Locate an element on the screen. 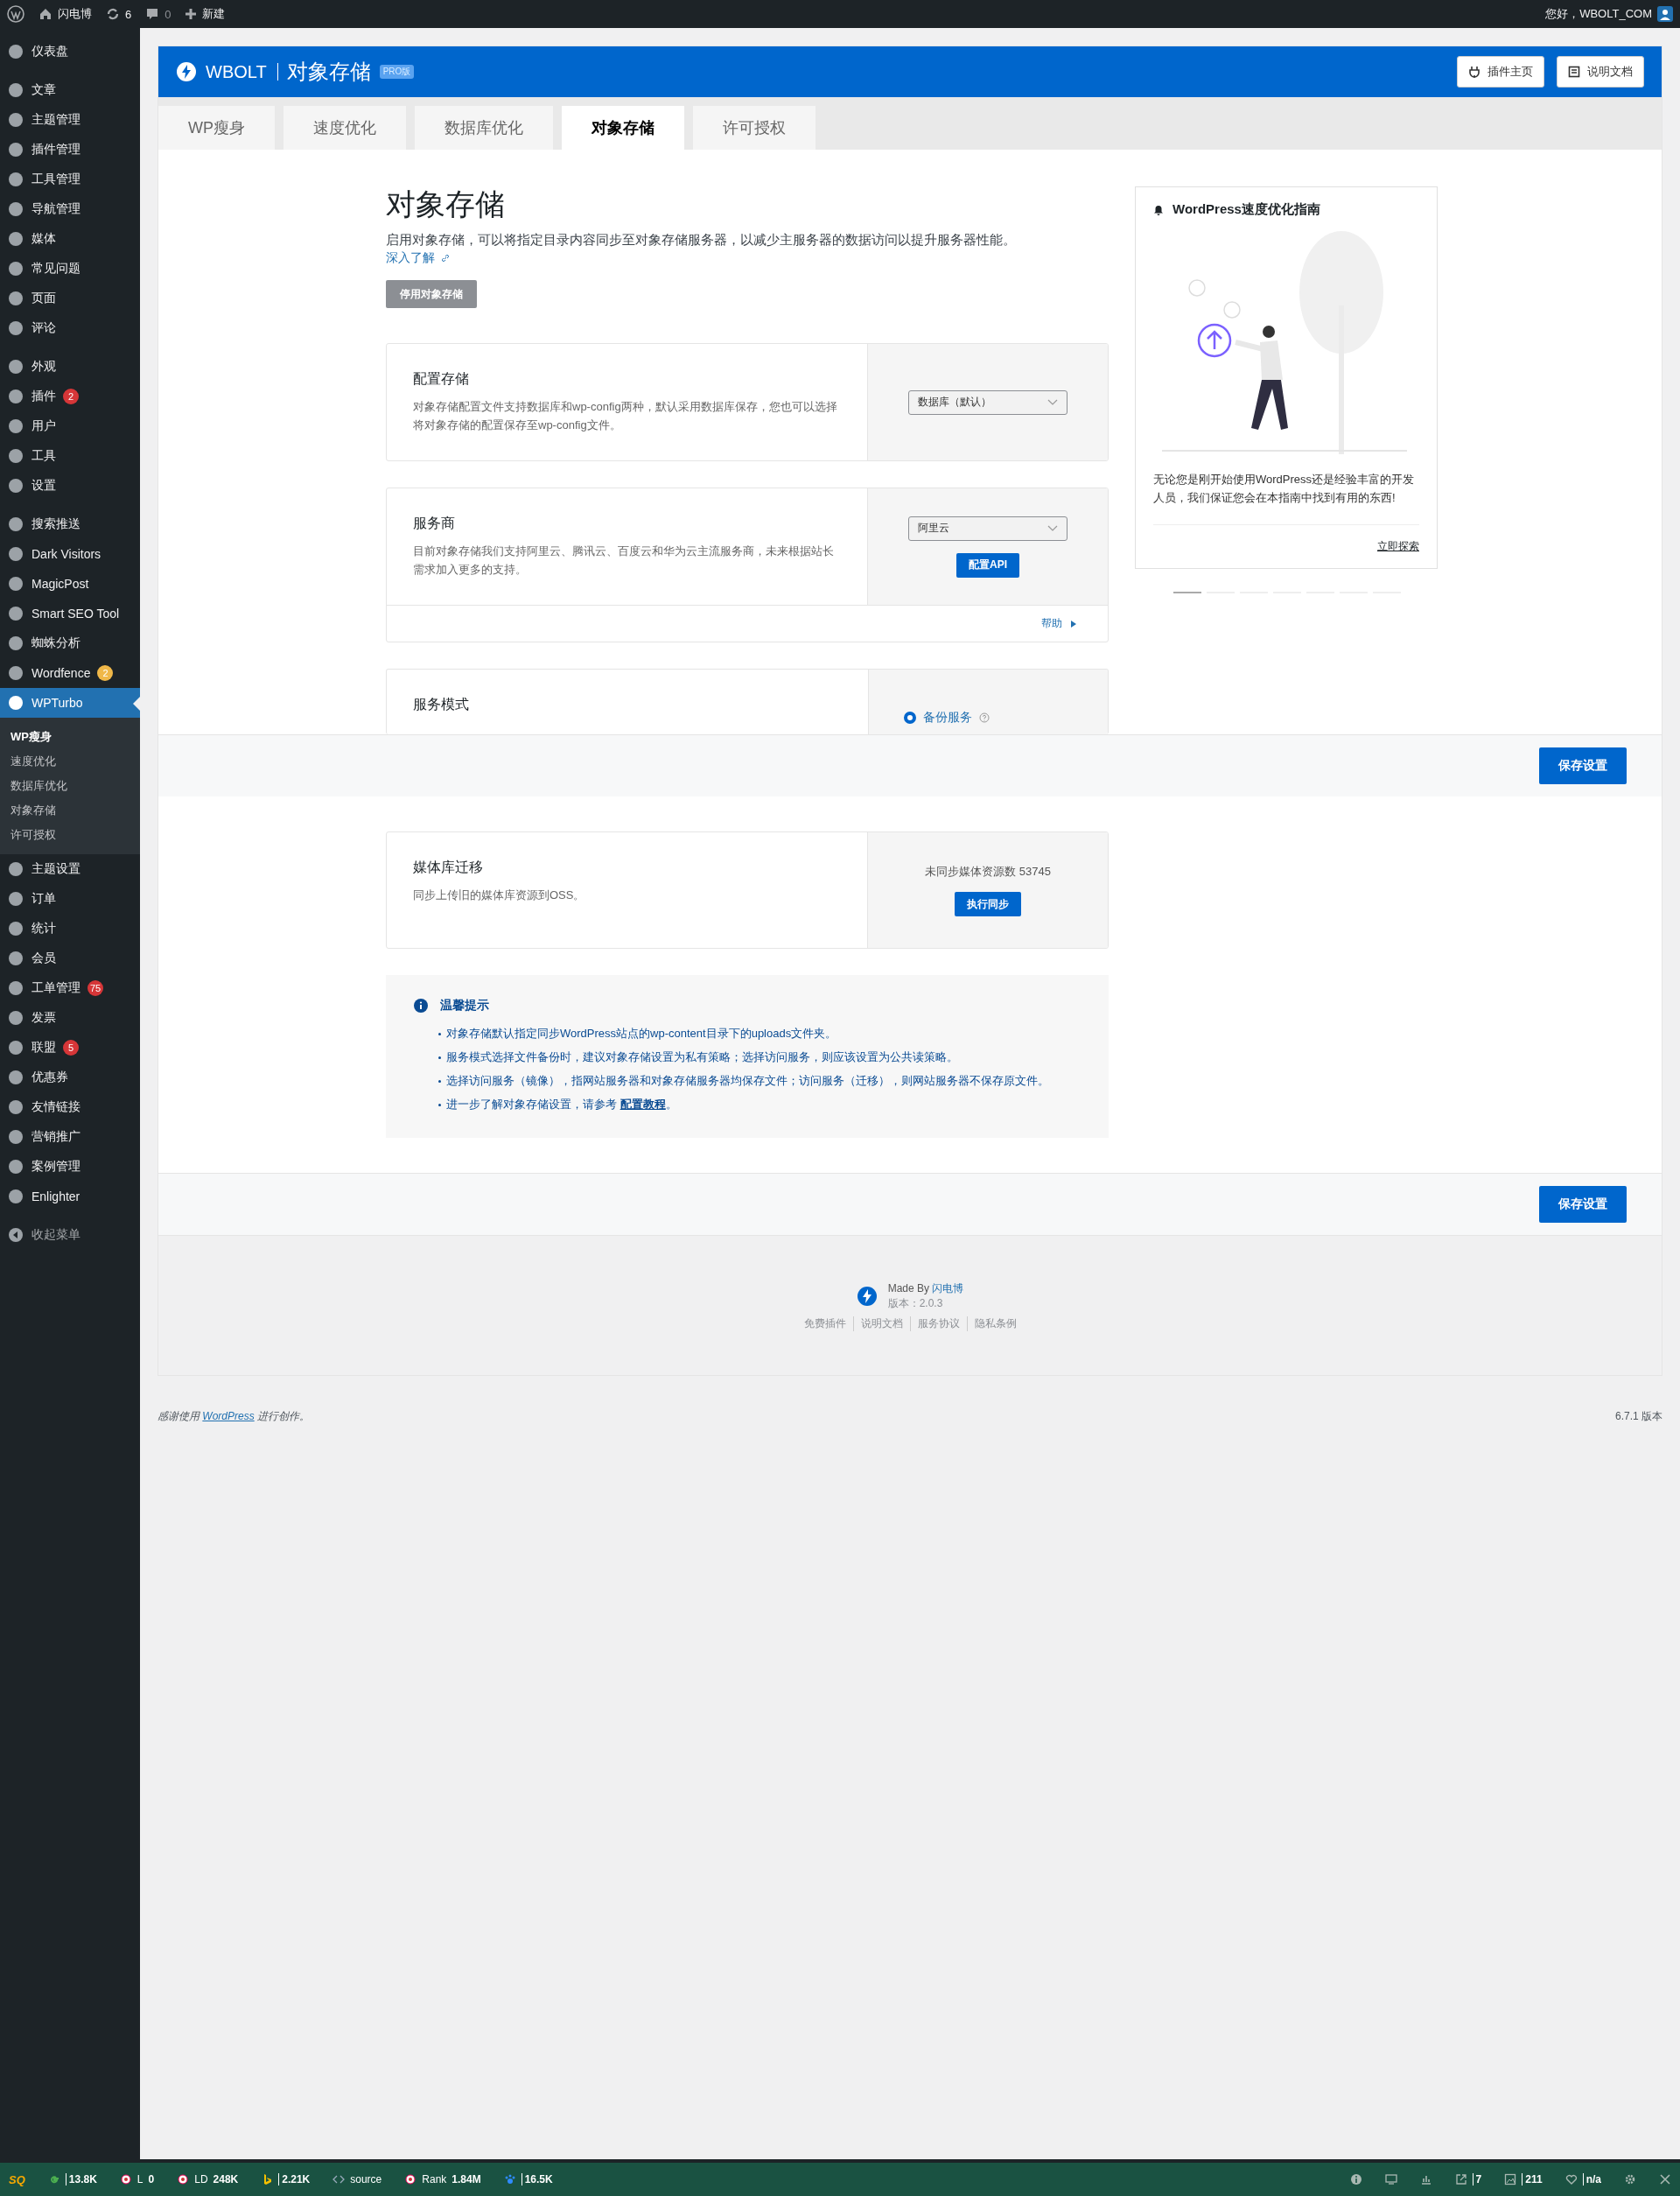 Image resolution: width=1680 pixels, height=2196 pixels. sidebar-item: 搜索推送 is located at coordinates (70, 524).